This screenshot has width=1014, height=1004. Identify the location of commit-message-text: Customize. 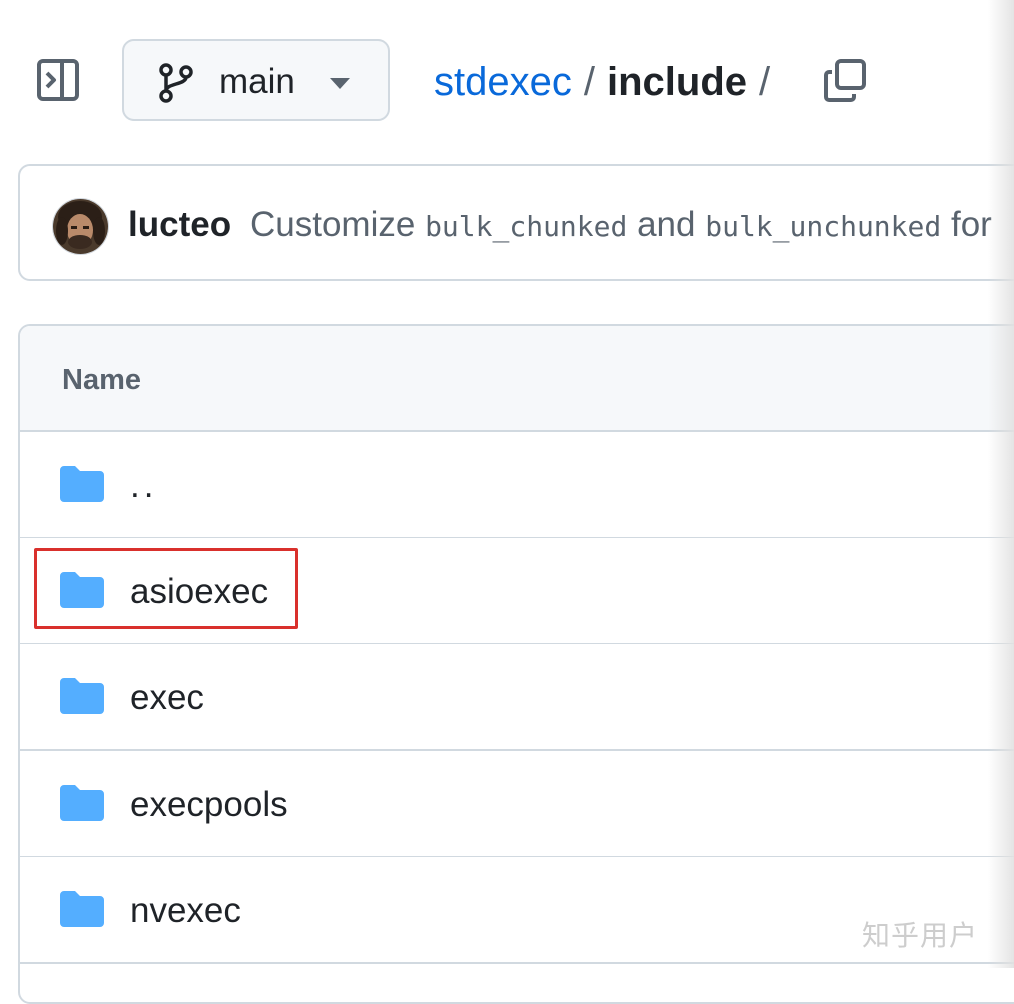
(333, 224).